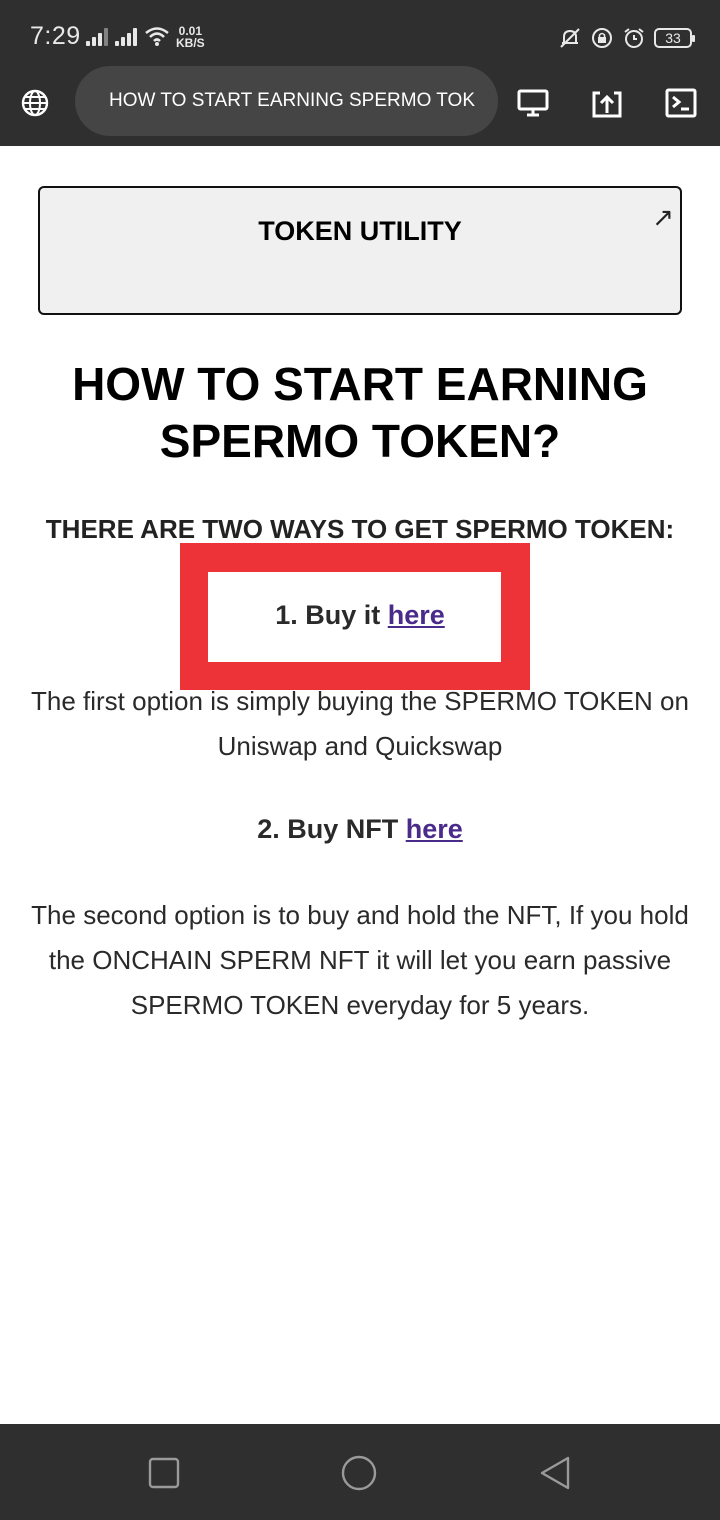 The image size is (720, 1520). What do you see at coordinates (360, 615) in the screenshot?
I see `option-1-heading: 1. Buy it here` at bounding box center [360, 615].